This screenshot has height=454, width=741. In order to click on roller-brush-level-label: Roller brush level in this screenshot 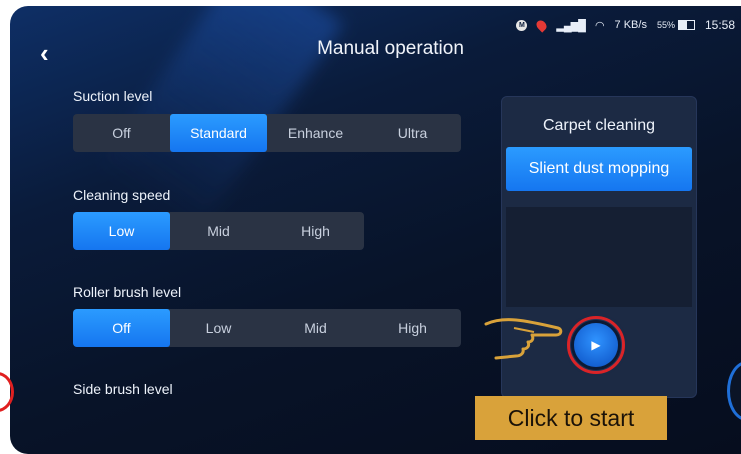, I will do `click(127, 292)`.